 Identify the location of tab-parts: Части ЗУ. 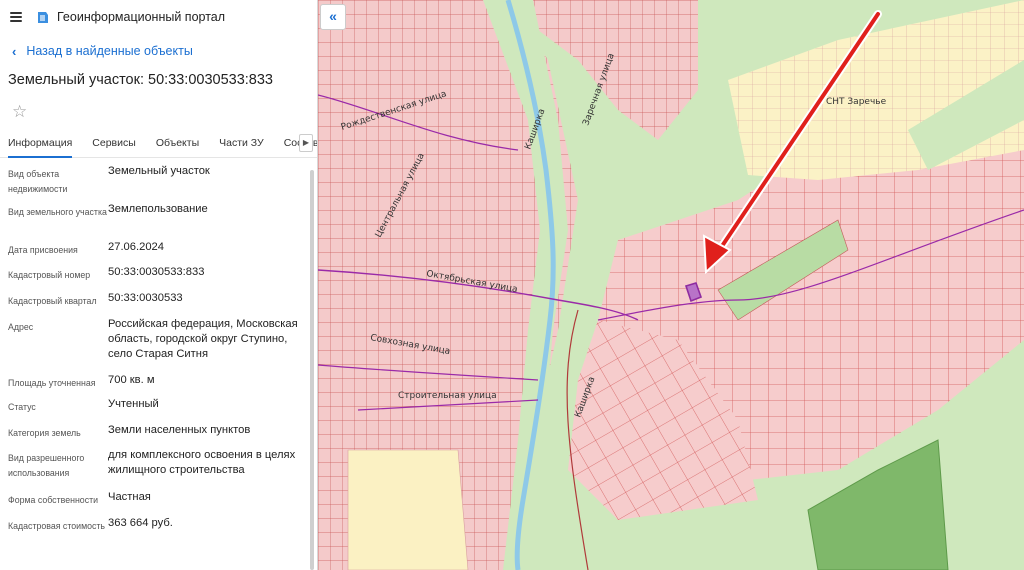
(241, 143).